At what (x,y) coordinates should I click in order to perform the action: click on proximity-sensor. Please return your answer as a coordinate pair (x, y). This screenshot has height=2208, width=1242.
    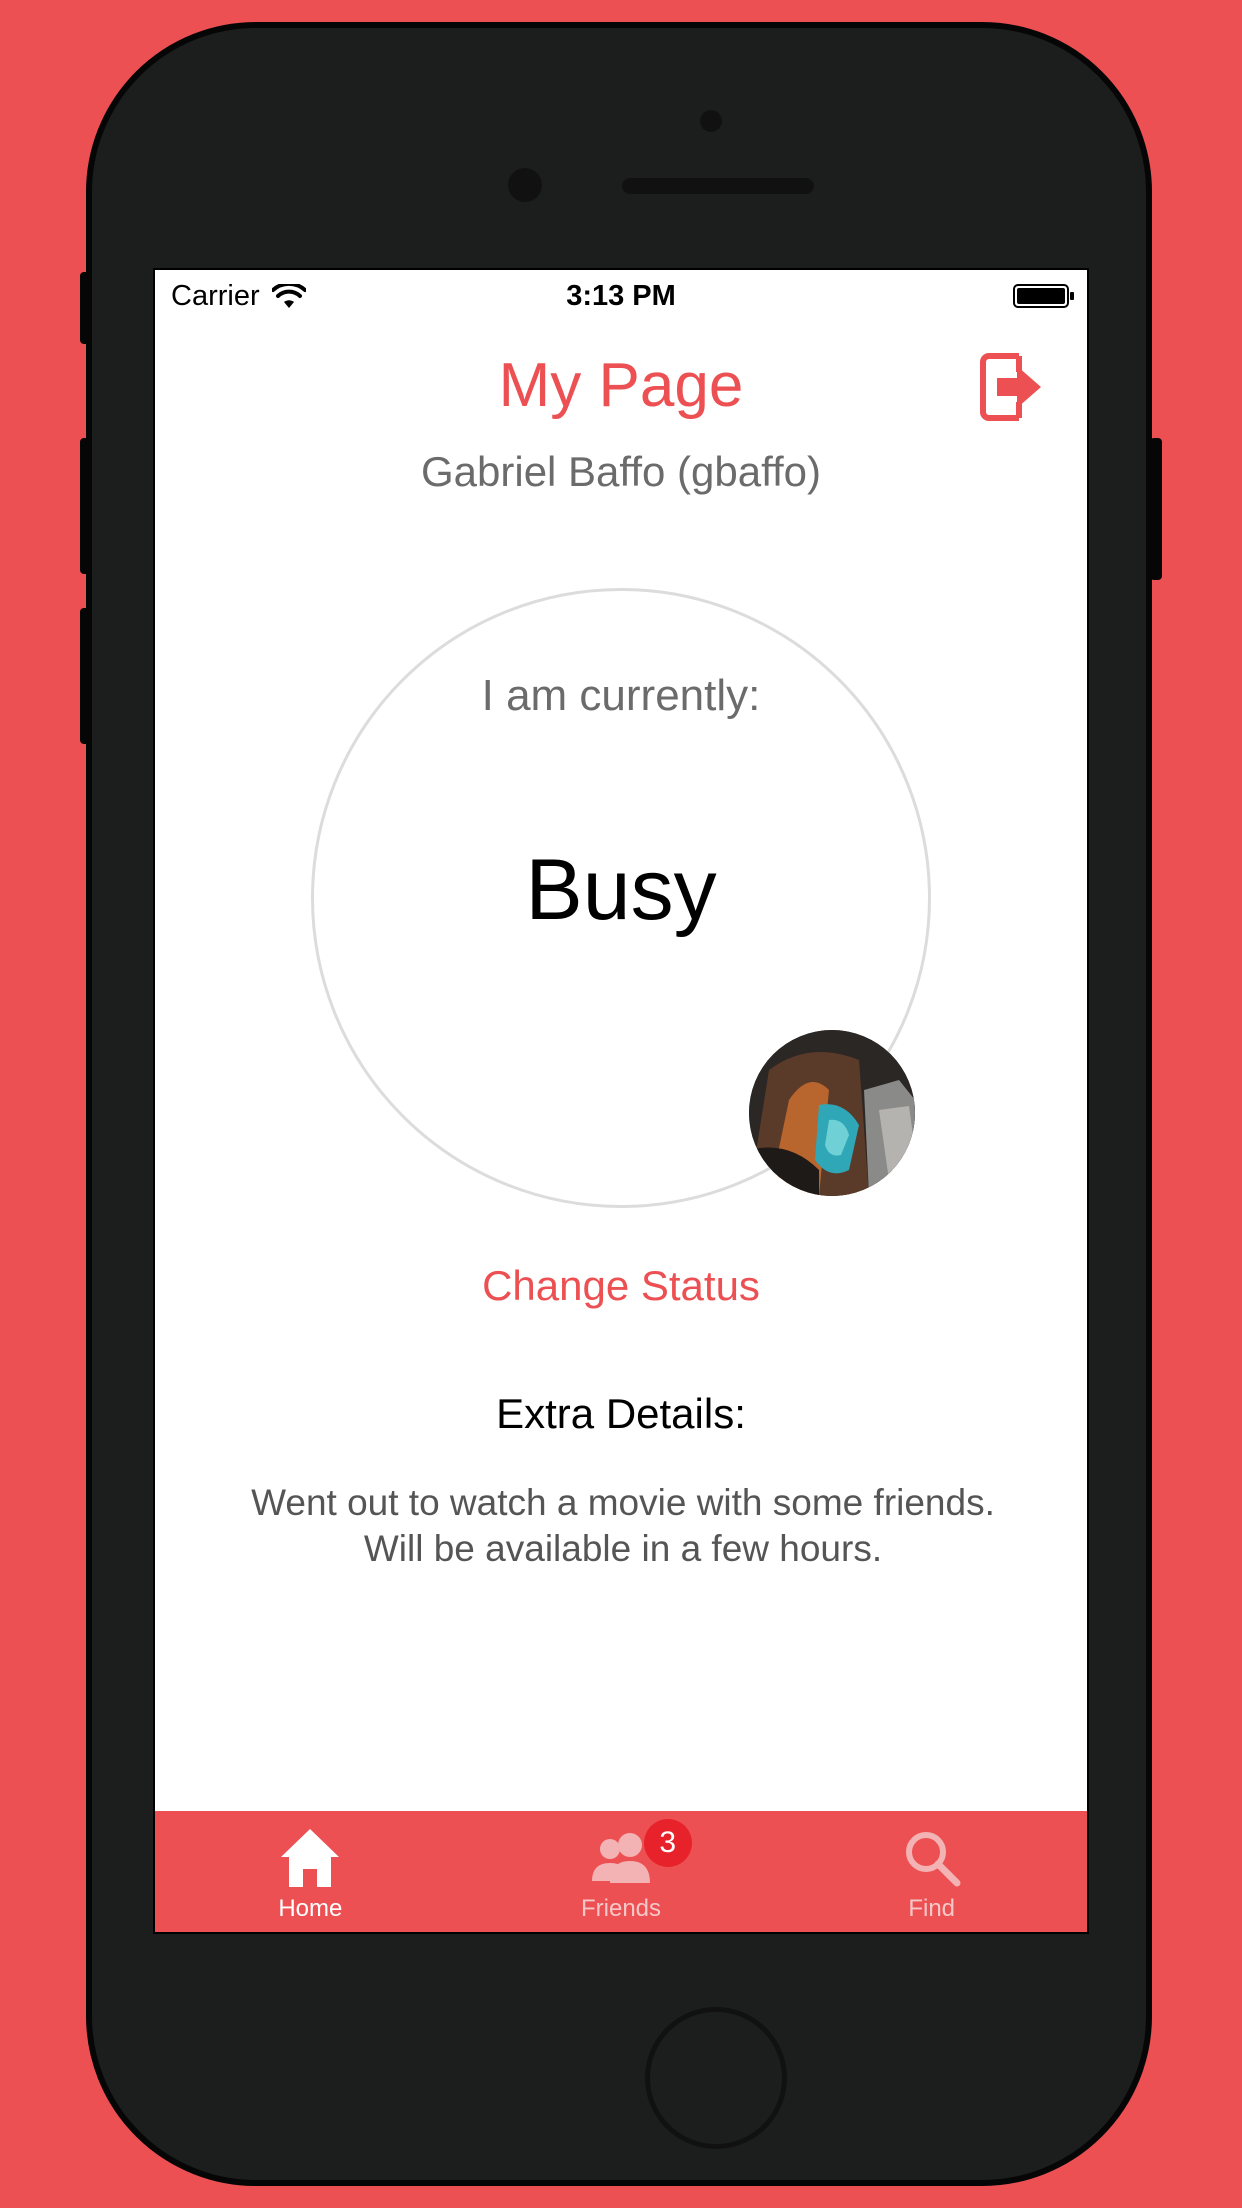
    Looking at the image, I should click on (525, 185).